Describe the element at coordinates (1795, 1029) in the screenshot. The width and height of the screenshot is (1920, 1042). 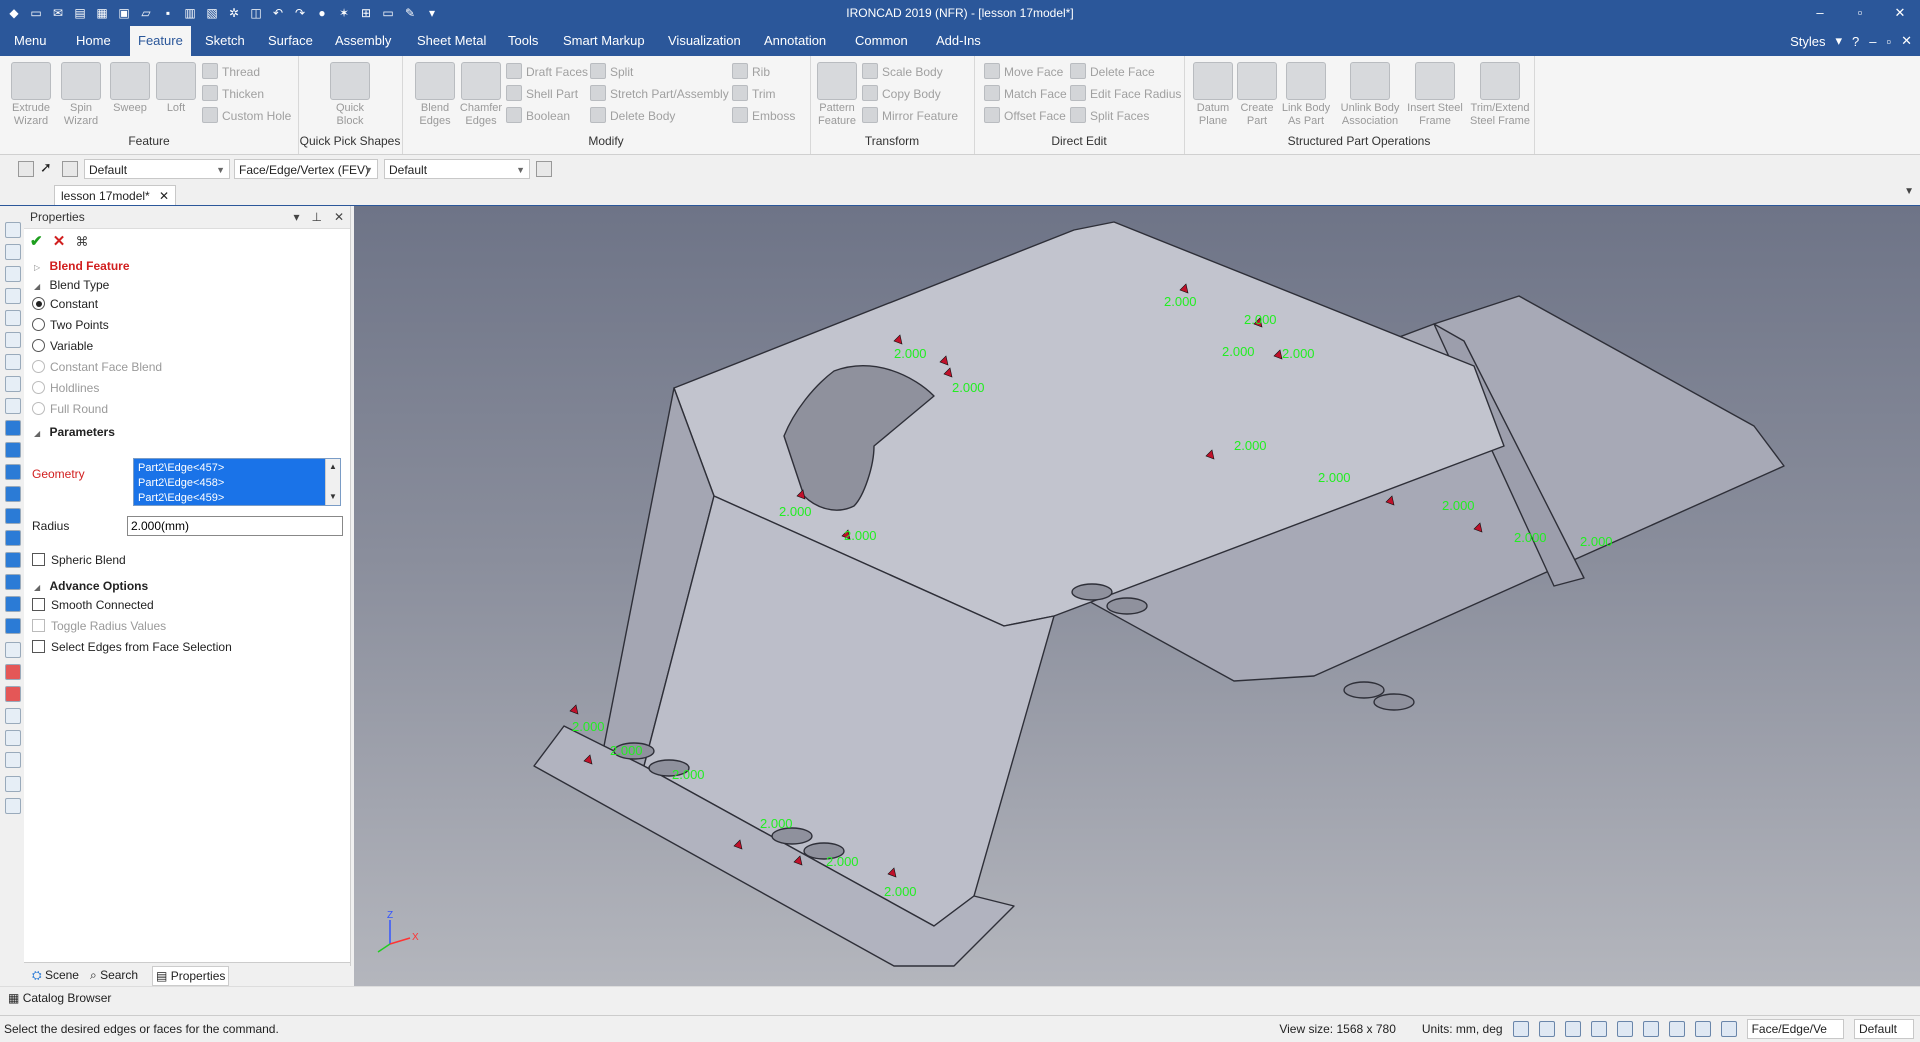
I see `status-filter-dropdown: Face/Edge/Ve` at that location.